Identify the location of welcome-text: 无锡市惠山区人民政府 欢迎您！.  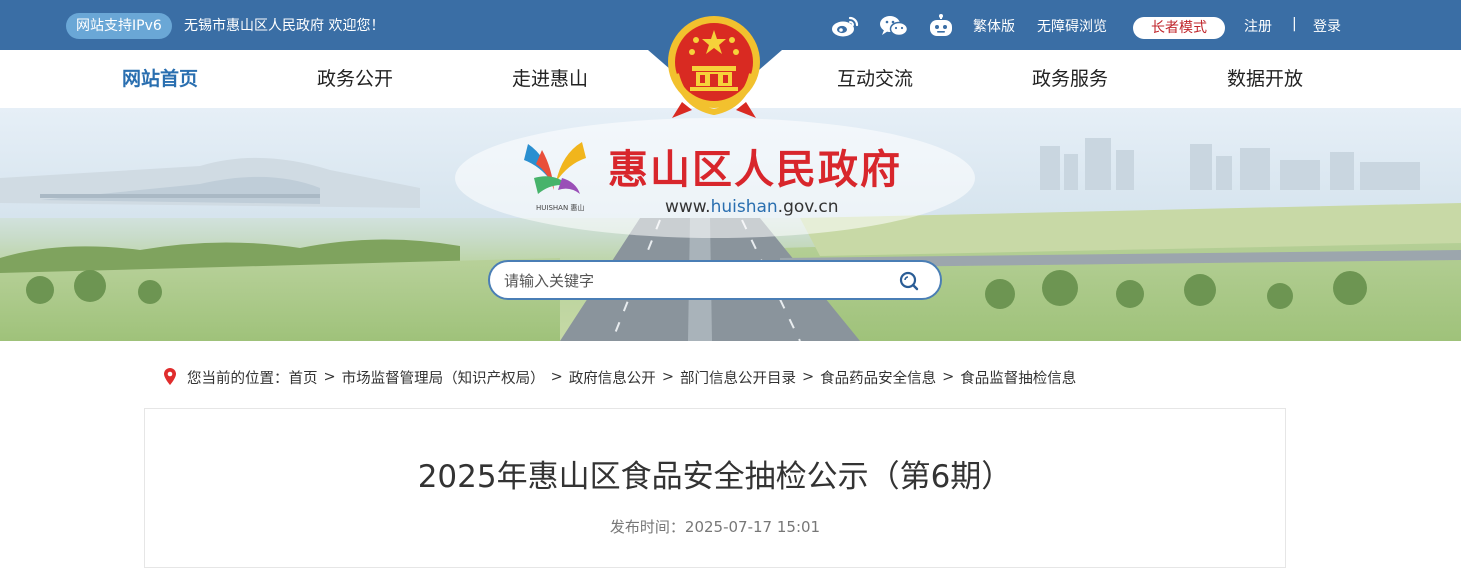
(284, 26).